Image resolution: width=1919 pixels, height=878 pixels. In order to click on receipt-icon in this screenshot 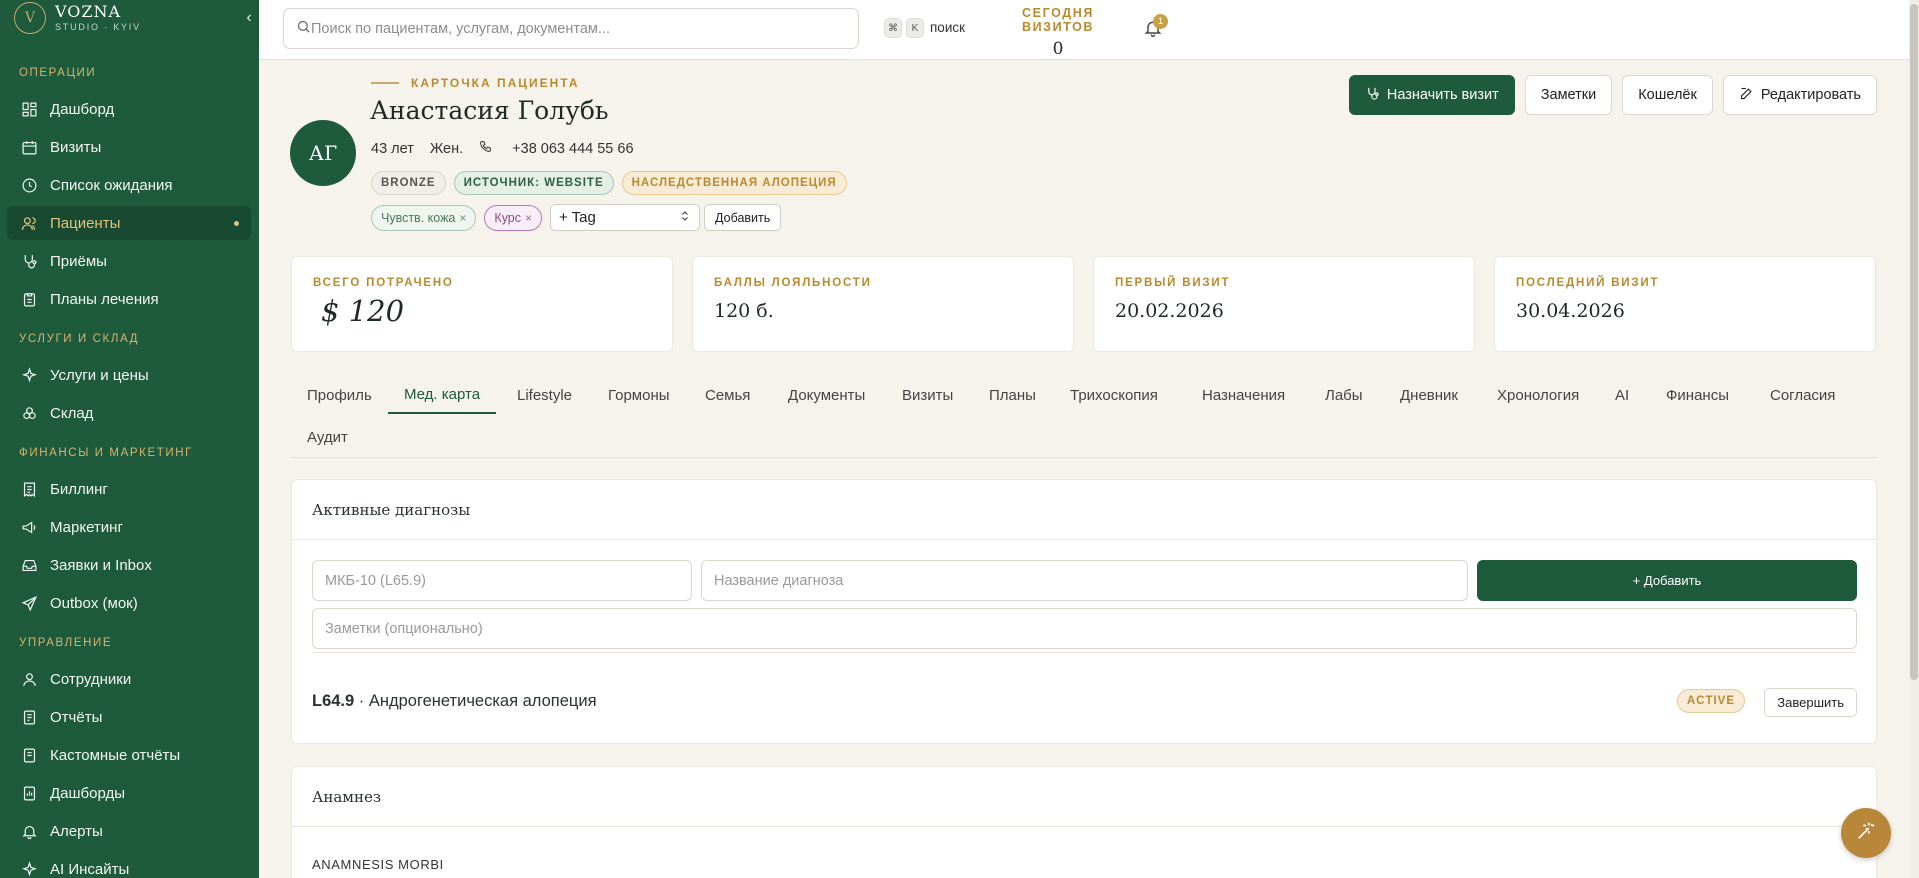, I will do `click(29, 489)`.